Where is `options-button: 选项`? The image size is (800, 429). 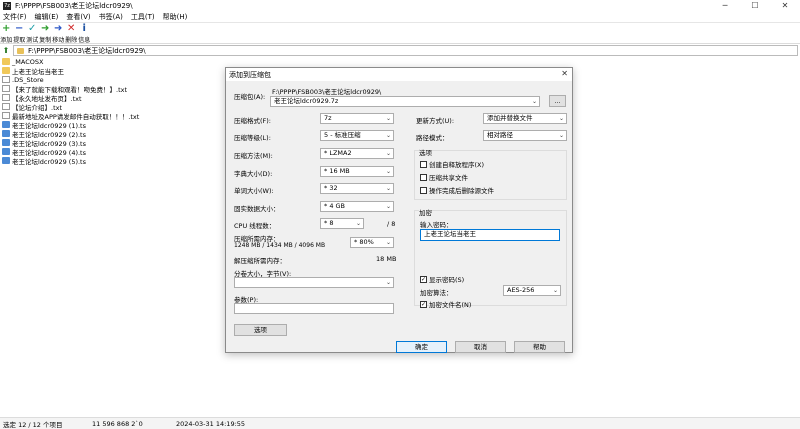 options-button: 选项 is located at coordinates (260, 330).